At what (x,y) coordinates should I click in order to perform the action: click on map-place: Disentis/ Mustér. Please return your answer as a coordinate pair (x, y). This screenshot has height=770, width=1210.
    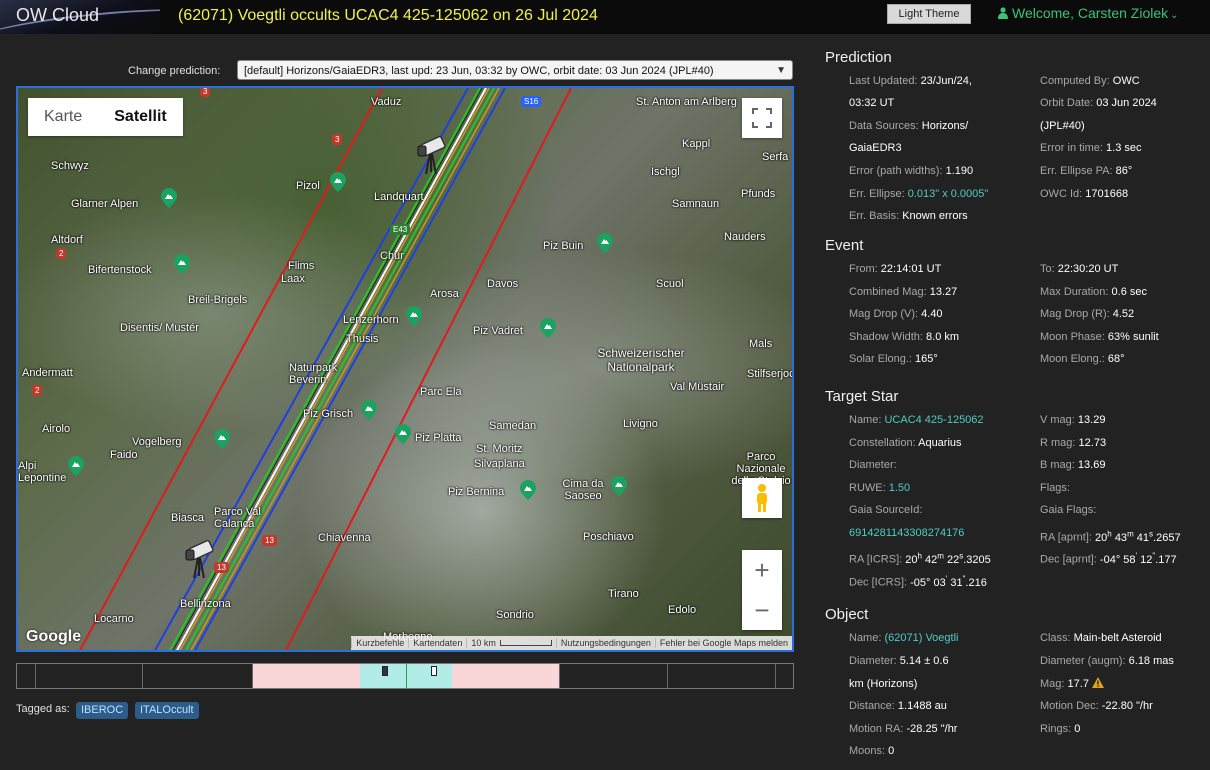
    Looking at the image, I should click on (159, 328).